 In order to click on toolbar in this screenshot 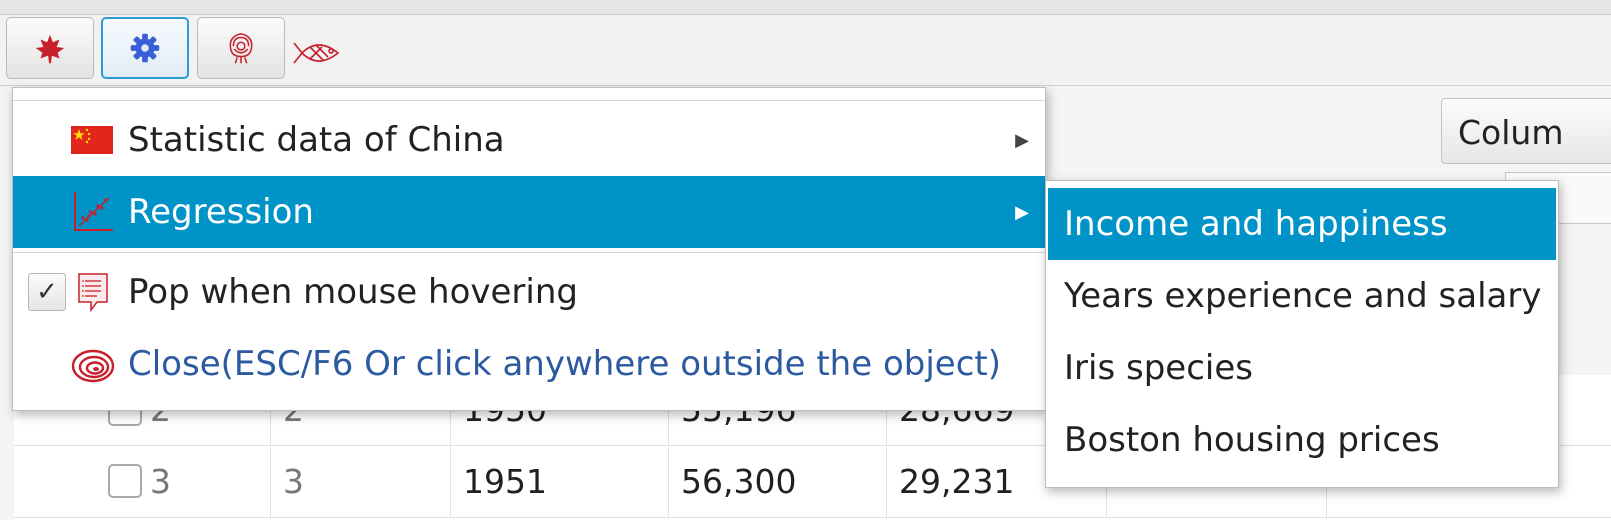, I will do `click(805, 50)`.